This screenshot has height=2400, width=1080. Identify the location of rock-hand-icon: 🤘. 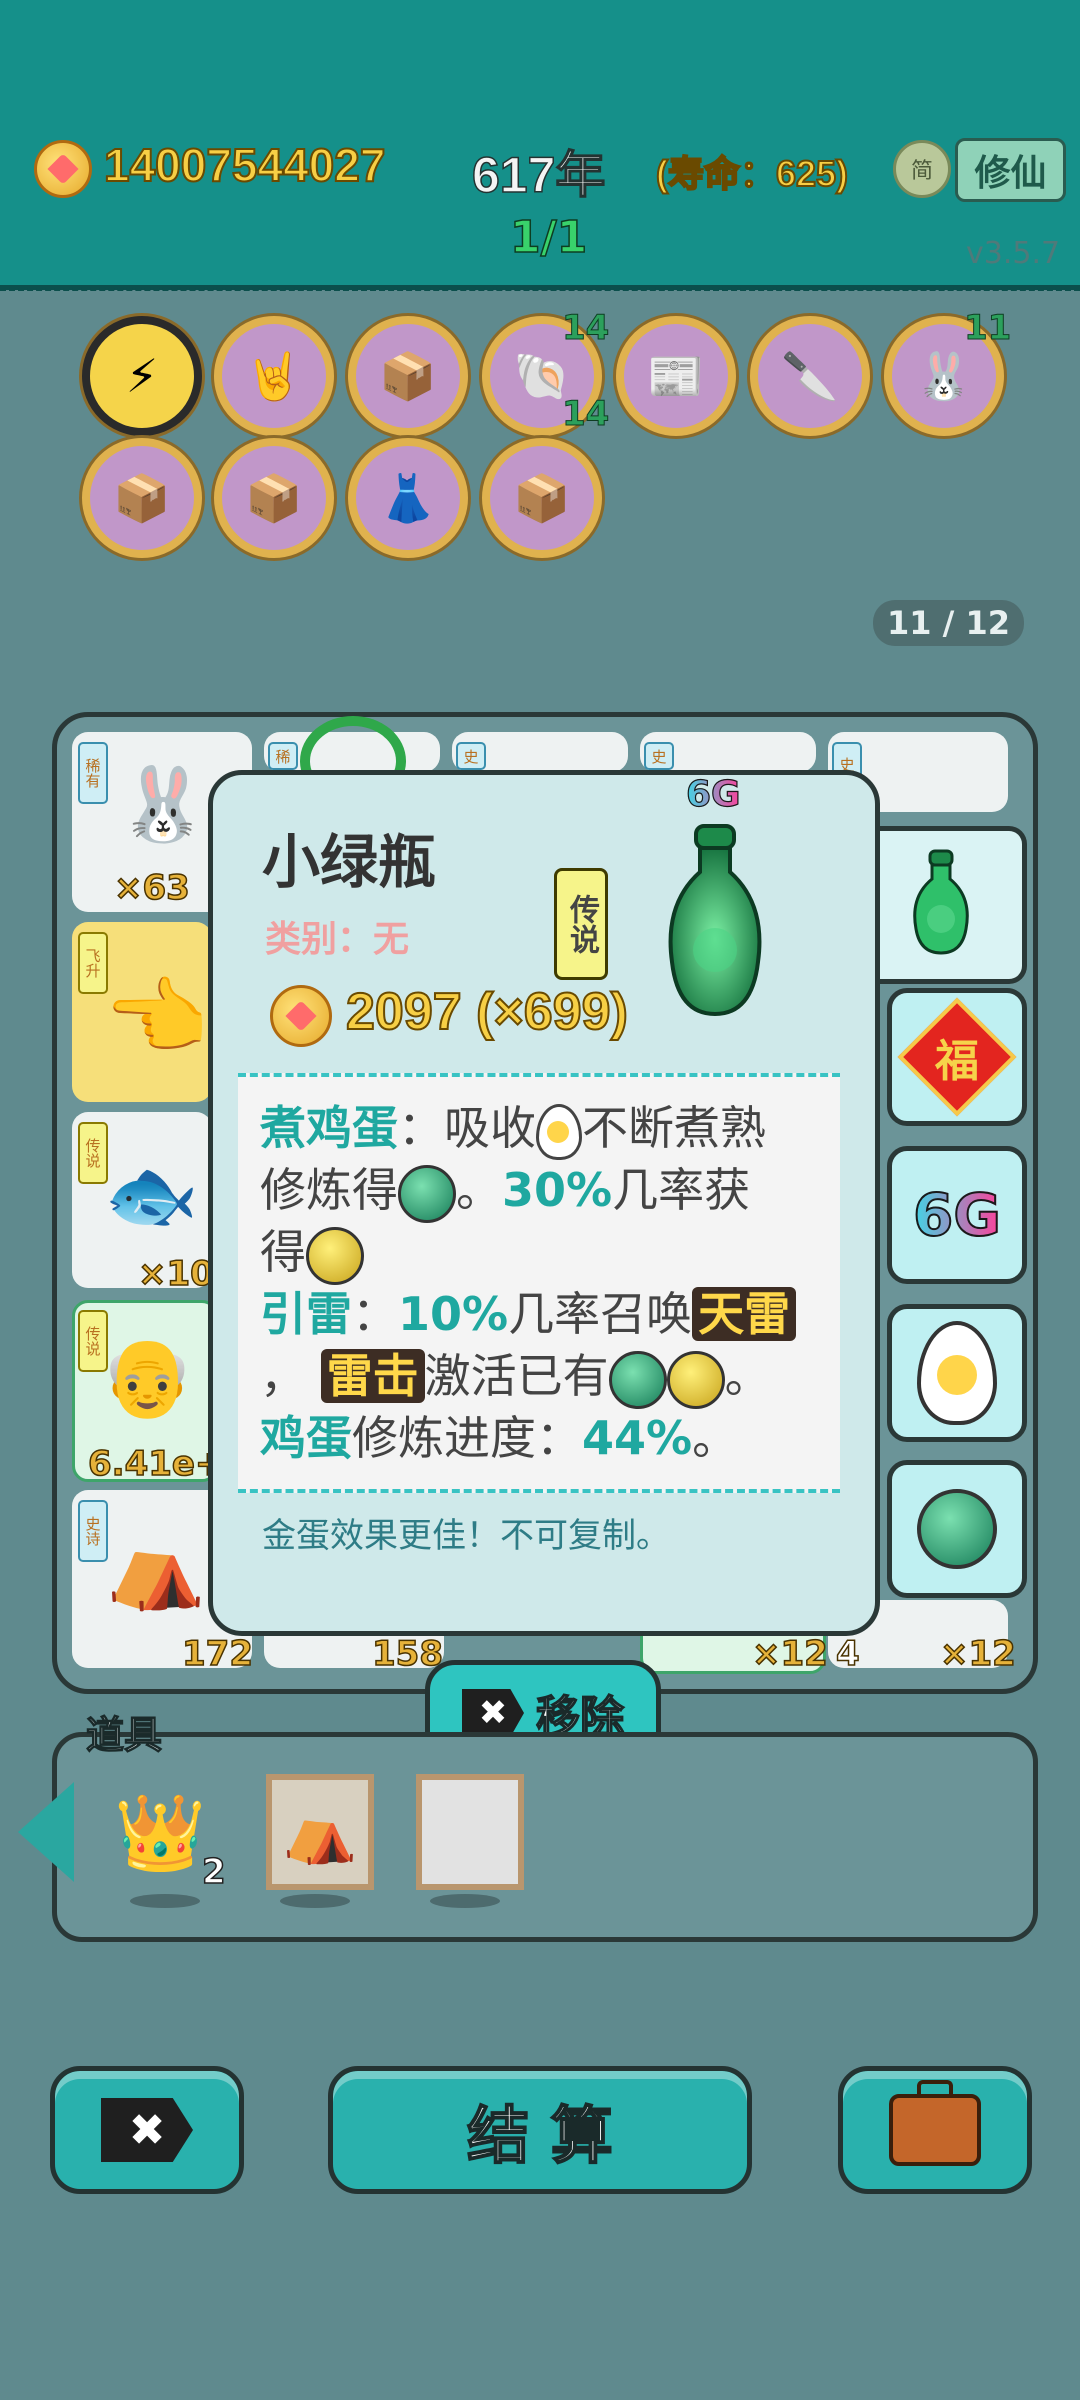
(274, 375).